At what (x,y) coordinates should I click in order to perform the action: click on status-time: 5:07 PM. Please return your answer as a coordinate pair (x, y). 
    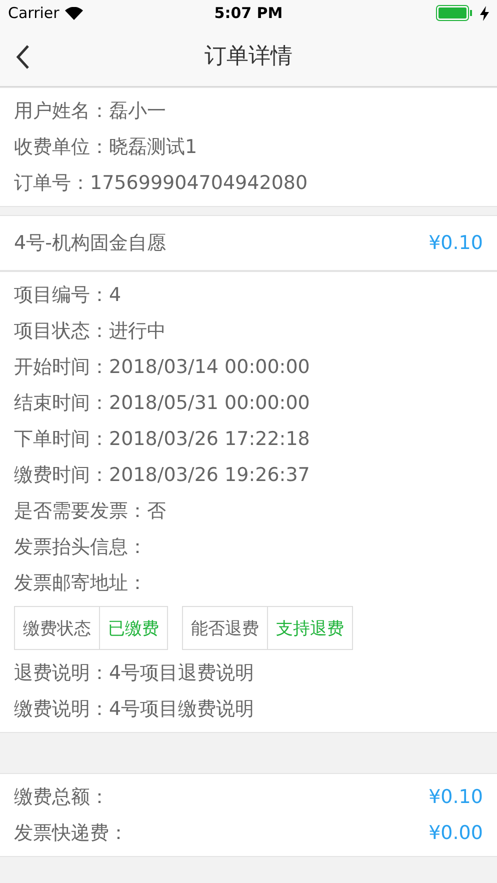
    Looking at the image, I should click on (248, 13).